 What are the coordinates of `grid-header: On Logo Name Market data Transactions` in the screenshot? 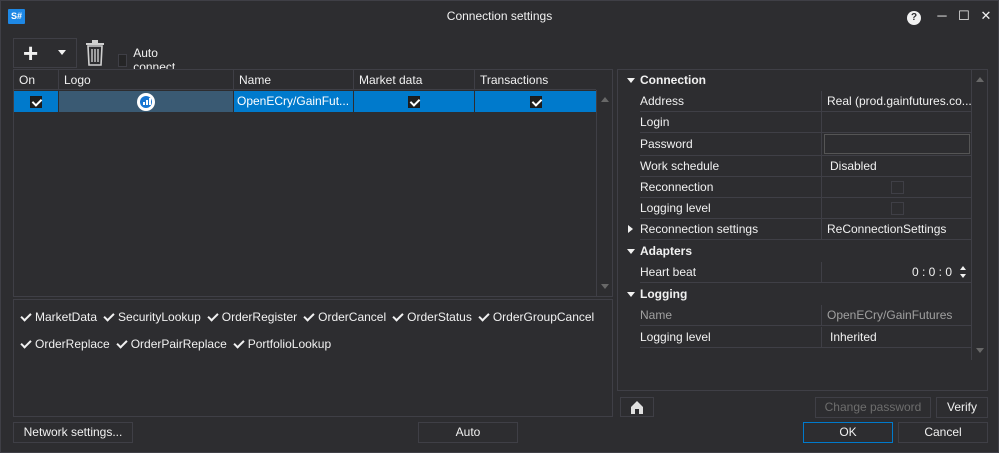 It's located at (305, 80).